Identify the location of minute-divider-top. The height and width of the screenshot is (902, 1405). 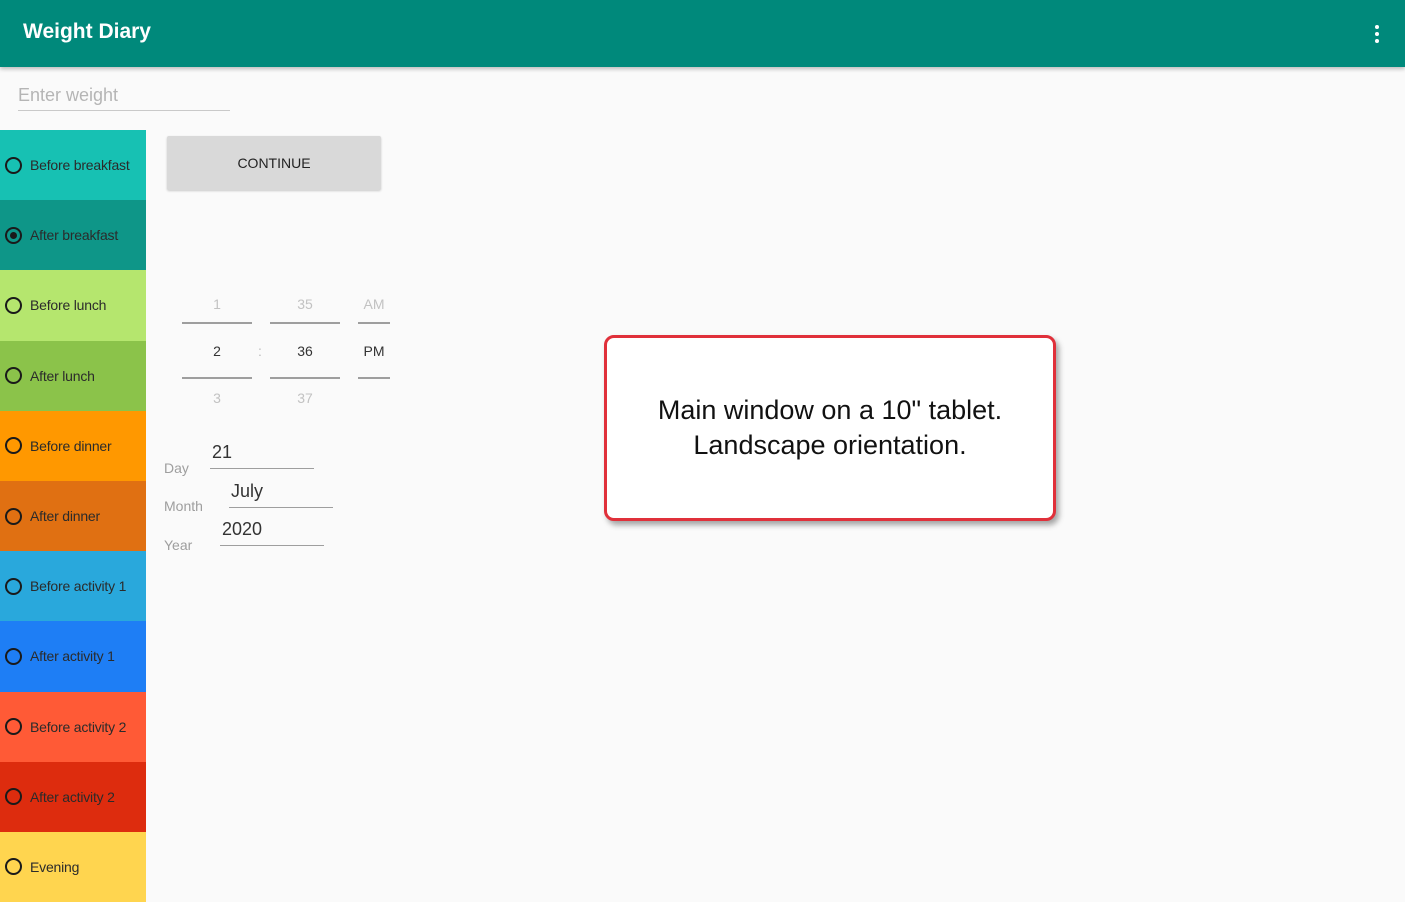
(305, 323).